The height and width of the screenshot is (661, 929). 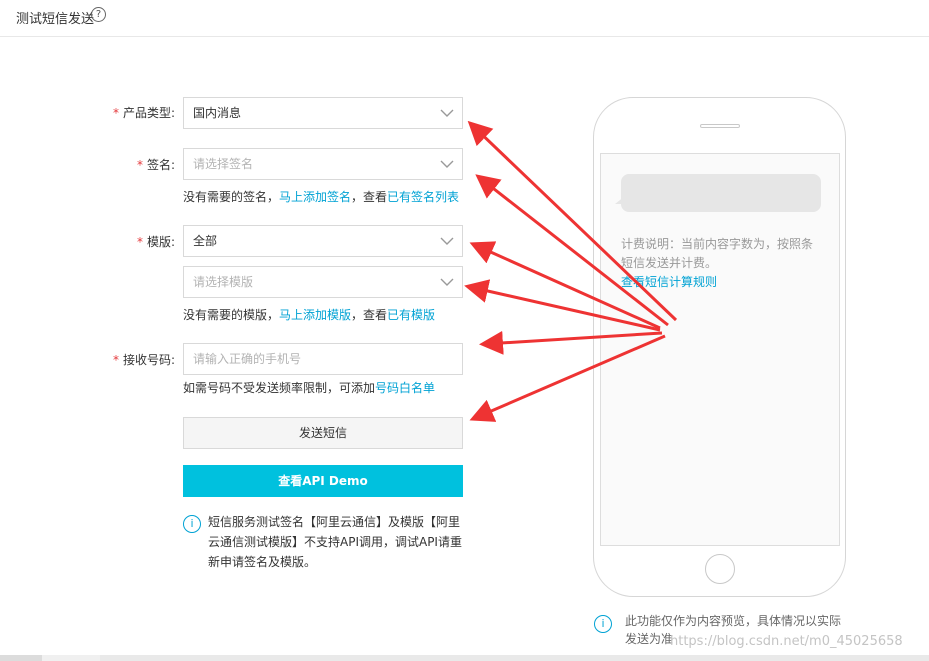 I want to click on arrow-to-send-button, so click(x=567, y=378).